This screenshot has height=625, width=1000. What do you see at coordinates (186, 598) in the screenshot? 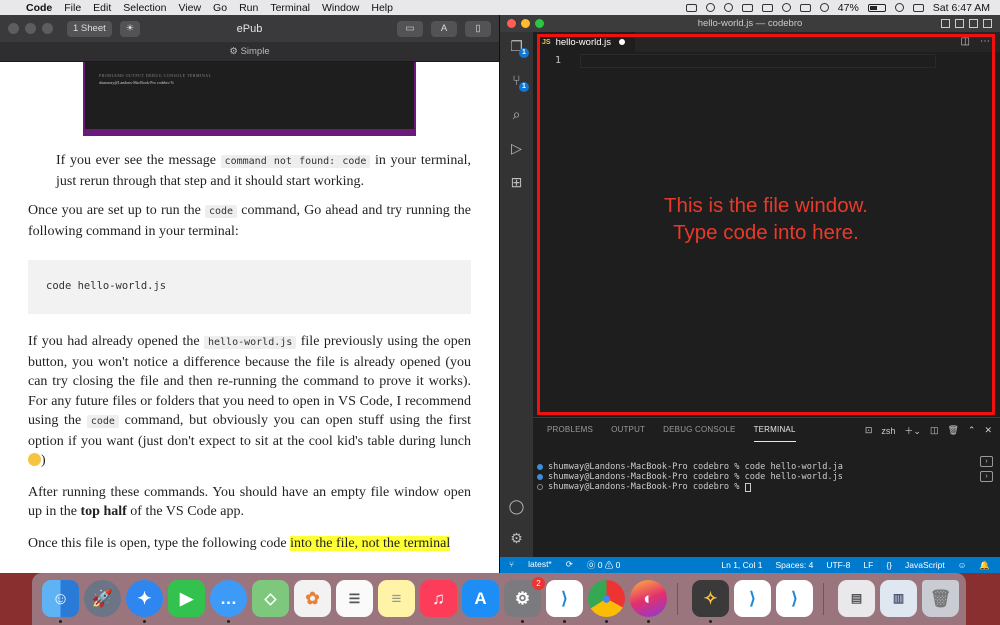
I see `facetime-icon: ▶` at bounding box center [186, 598].